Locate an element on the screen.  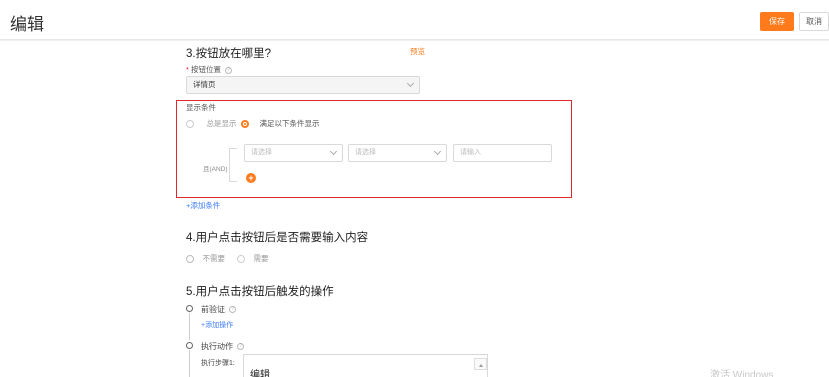
scroll-up-button is located at coordinates (480, 364).